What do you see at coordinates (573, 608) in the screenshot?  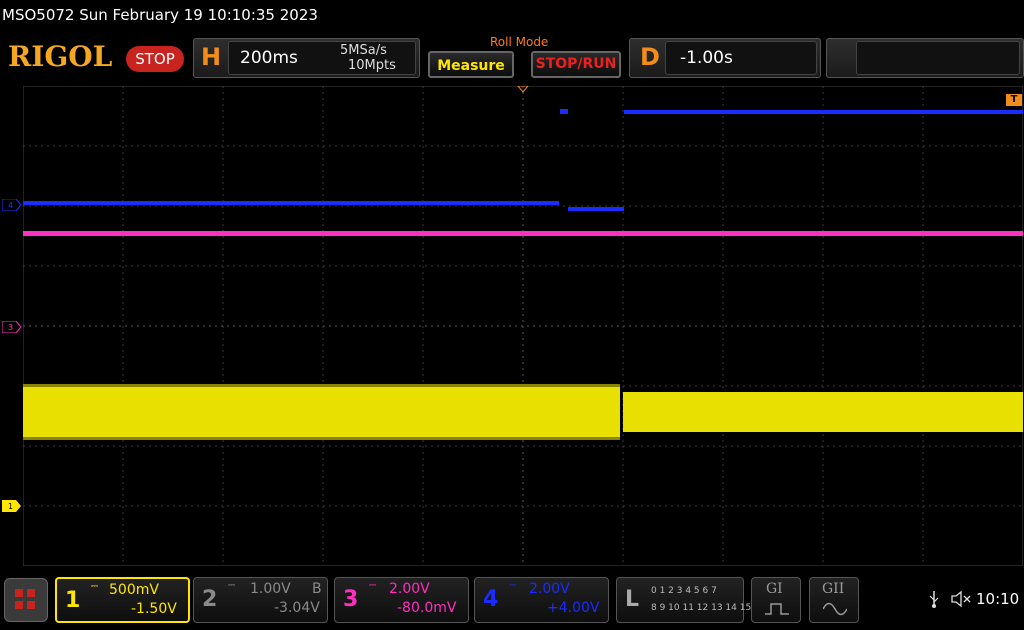 I see `channel-4-offset: +4.00V` at bounding box center [573, 608].